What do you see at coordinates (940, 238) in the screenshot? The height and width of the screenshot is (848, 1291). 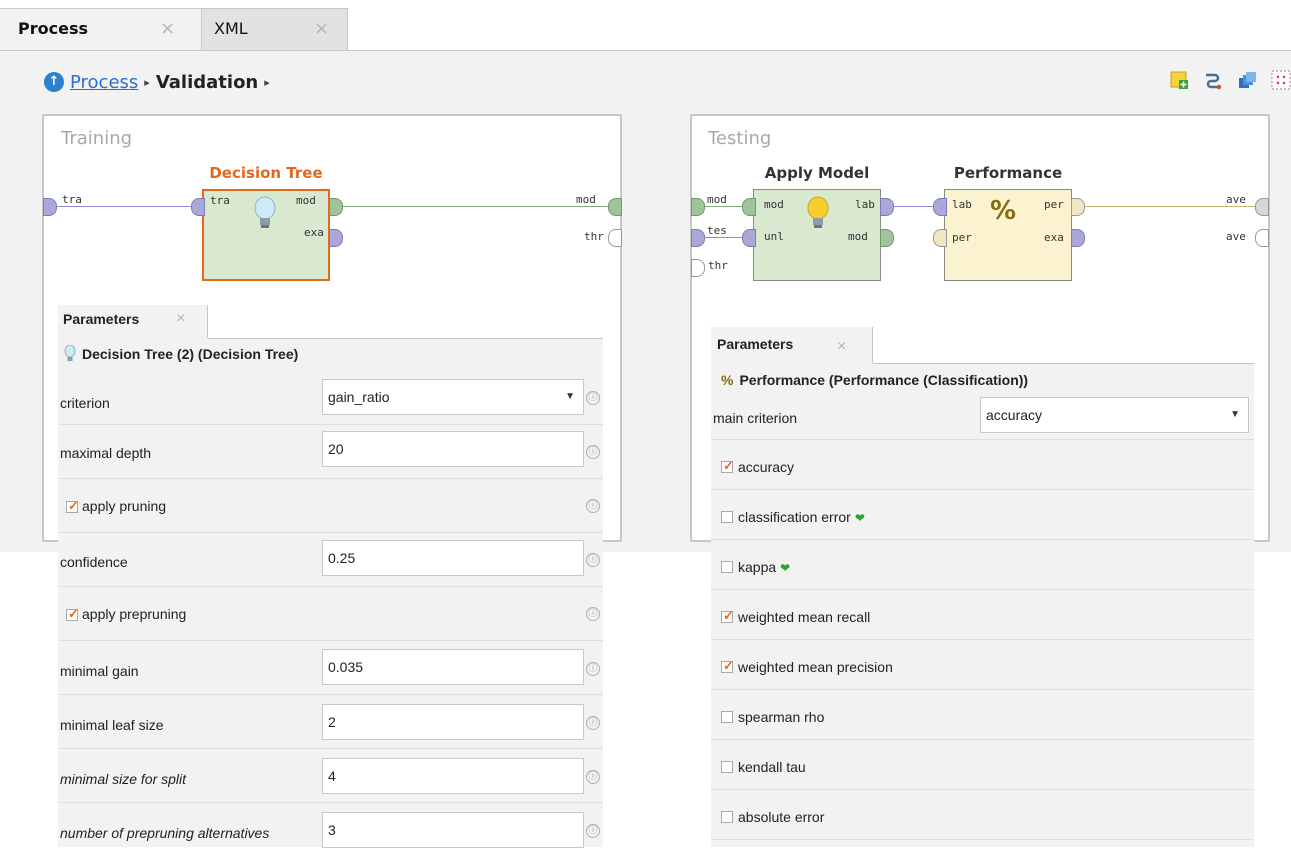 I see `port-perf-per-in` at bounding box center [940, 238].